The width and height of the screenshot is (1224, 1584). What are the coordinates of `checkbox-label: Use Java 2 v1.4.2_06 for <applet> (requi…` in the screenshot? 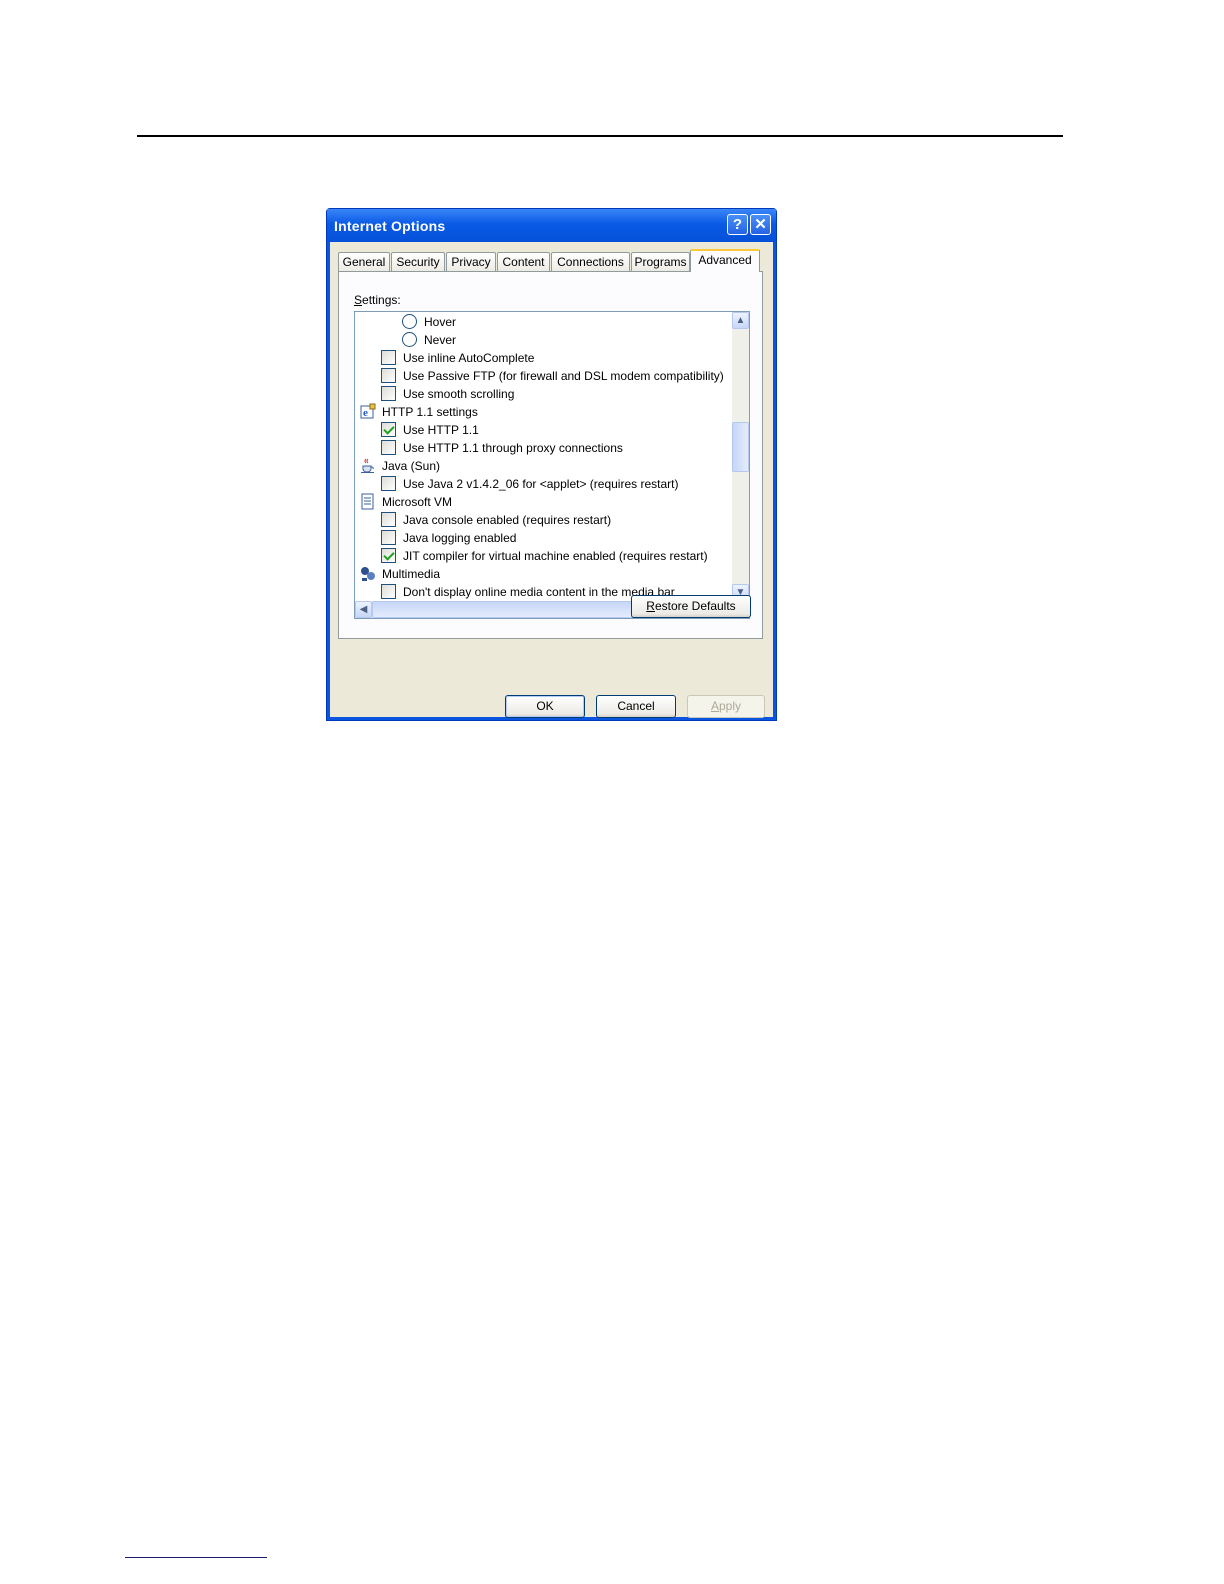 It's located at (541, 484).